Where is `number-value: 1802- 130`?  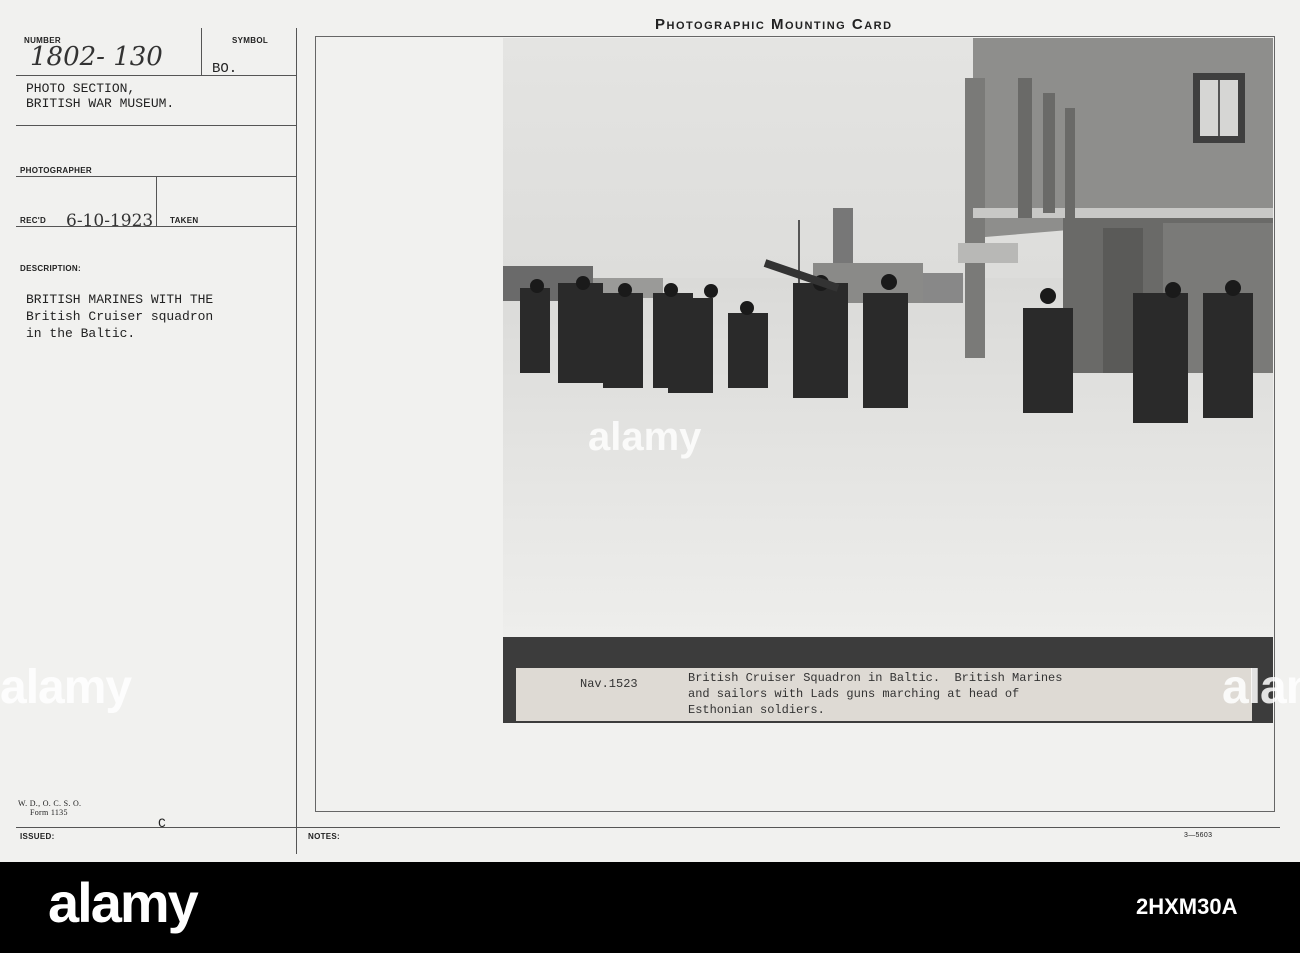
number-value: 1802- 130 is located at coordinates (96, 57).